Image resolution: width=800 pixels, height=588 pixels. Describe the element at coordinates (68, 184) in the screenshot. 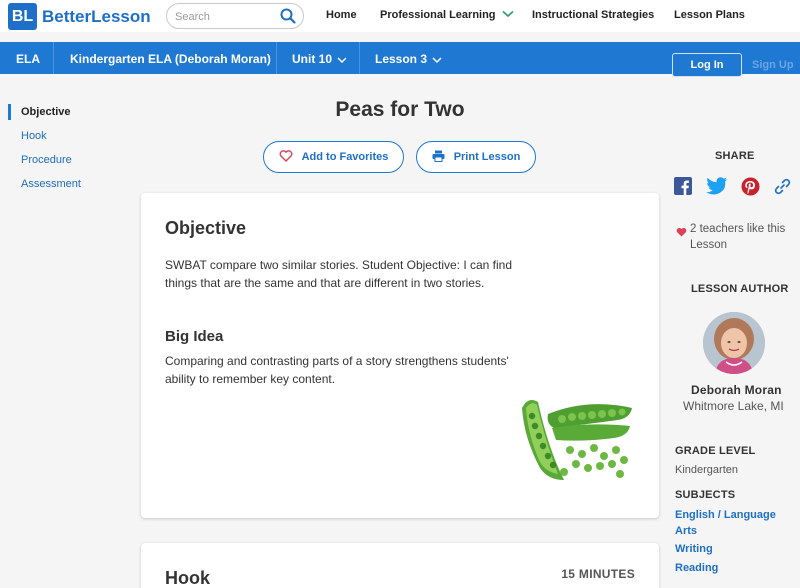

I see `sidenav-assessment: Assessment` at that location.